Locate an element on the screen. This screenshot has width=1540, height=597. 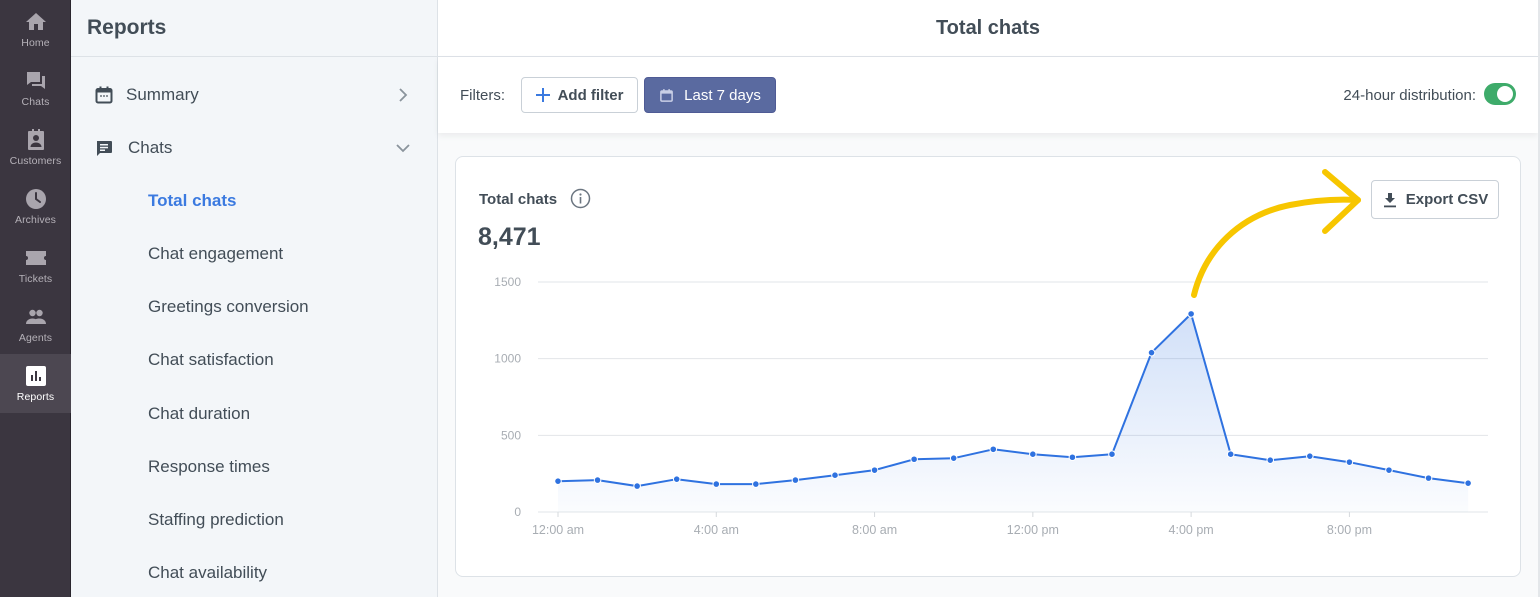
chevron-right-icon is located at coordinates (403, 95).